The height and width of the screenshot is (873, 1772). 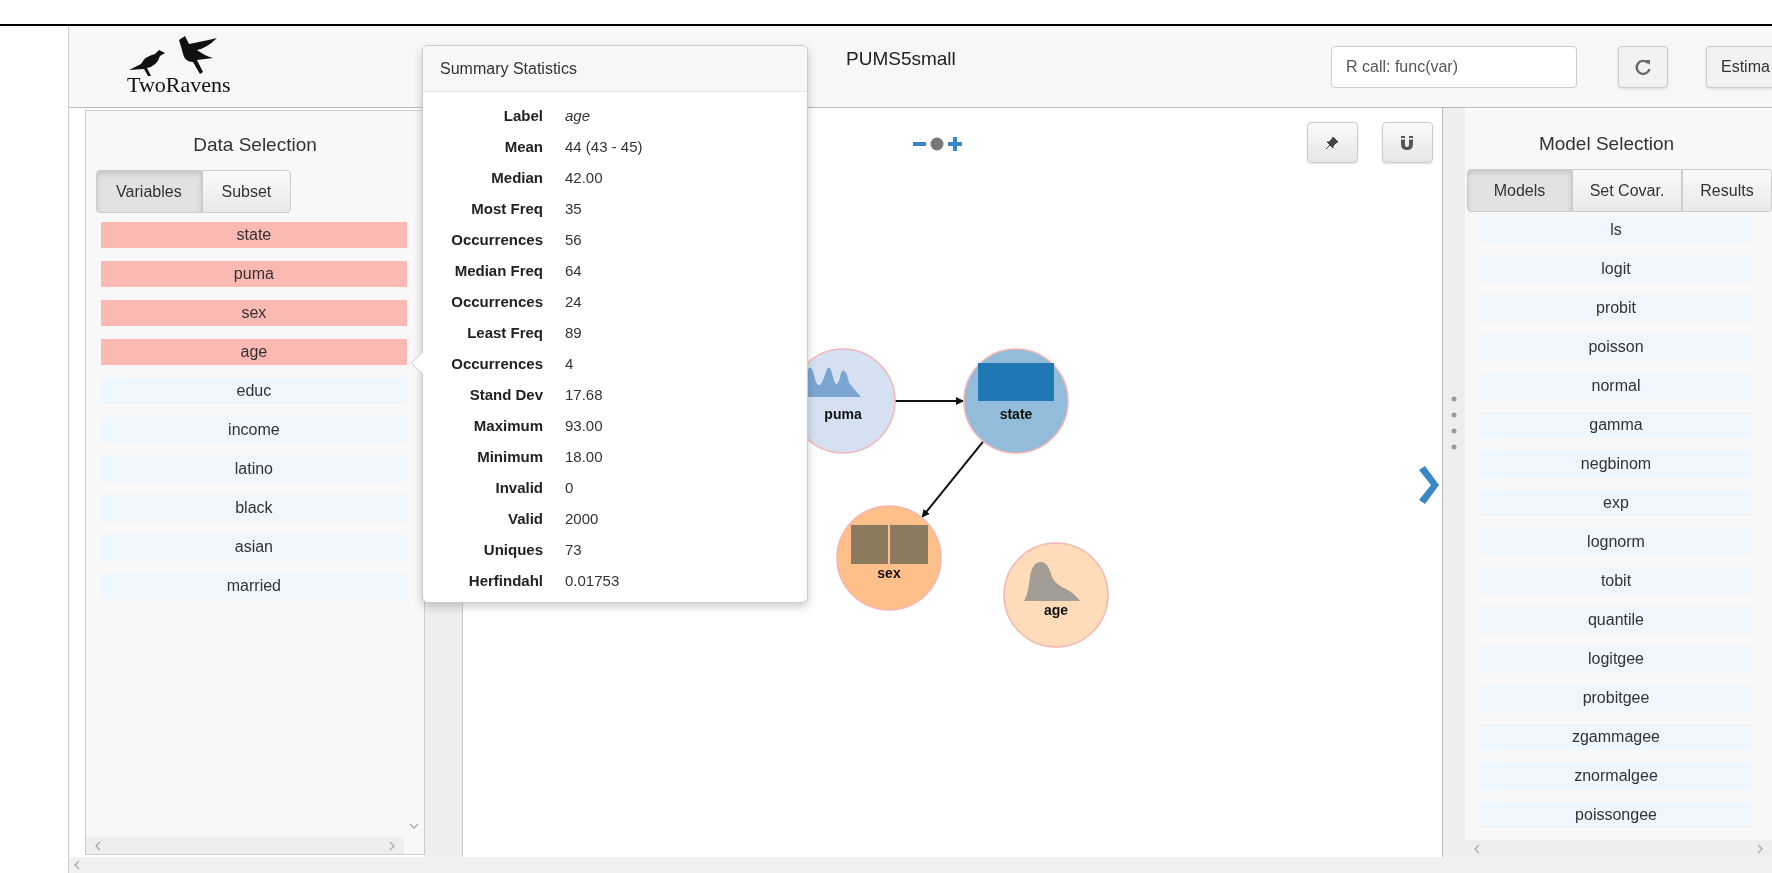 I want to click on stat-value: 64, so click(x=574, y=271).